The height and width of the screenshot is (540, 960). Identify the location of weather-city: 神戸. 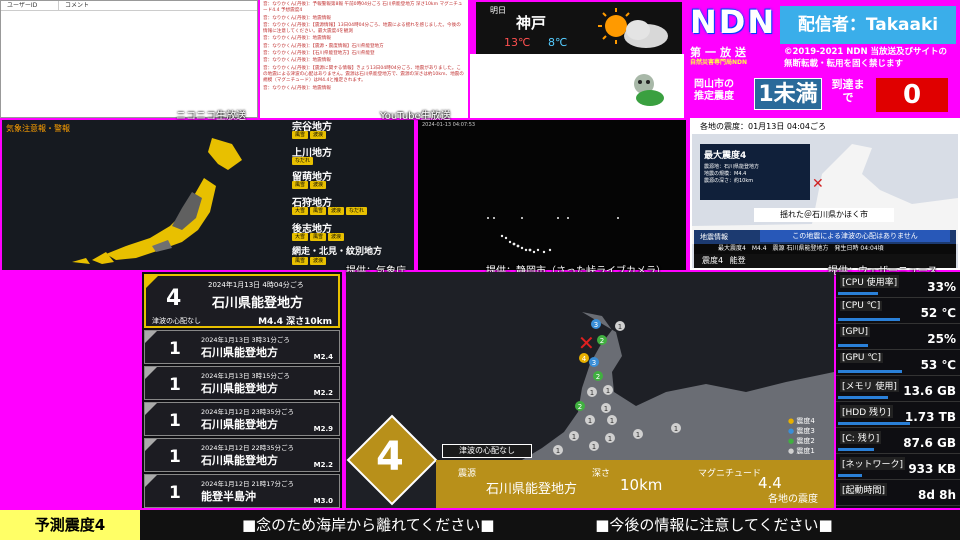
(531, 23).